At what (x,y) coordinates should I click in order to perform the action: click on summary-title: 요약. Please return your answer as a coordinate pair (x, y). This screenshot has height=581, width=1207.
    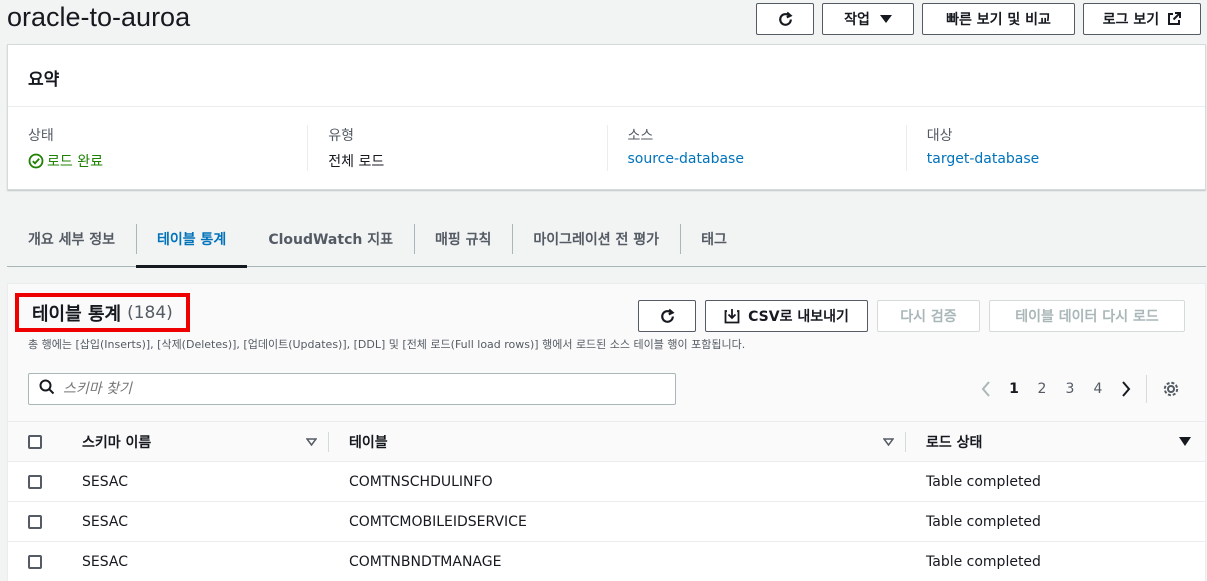
    Looking at the image, I should click on (606, 76).